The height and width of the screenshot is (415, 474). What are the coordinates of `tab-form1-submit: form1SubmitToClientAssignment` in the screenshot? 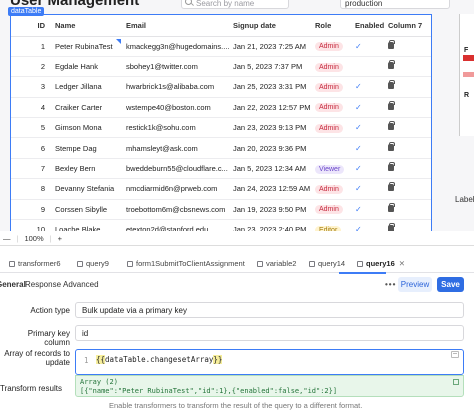 It's located at (186, 263).